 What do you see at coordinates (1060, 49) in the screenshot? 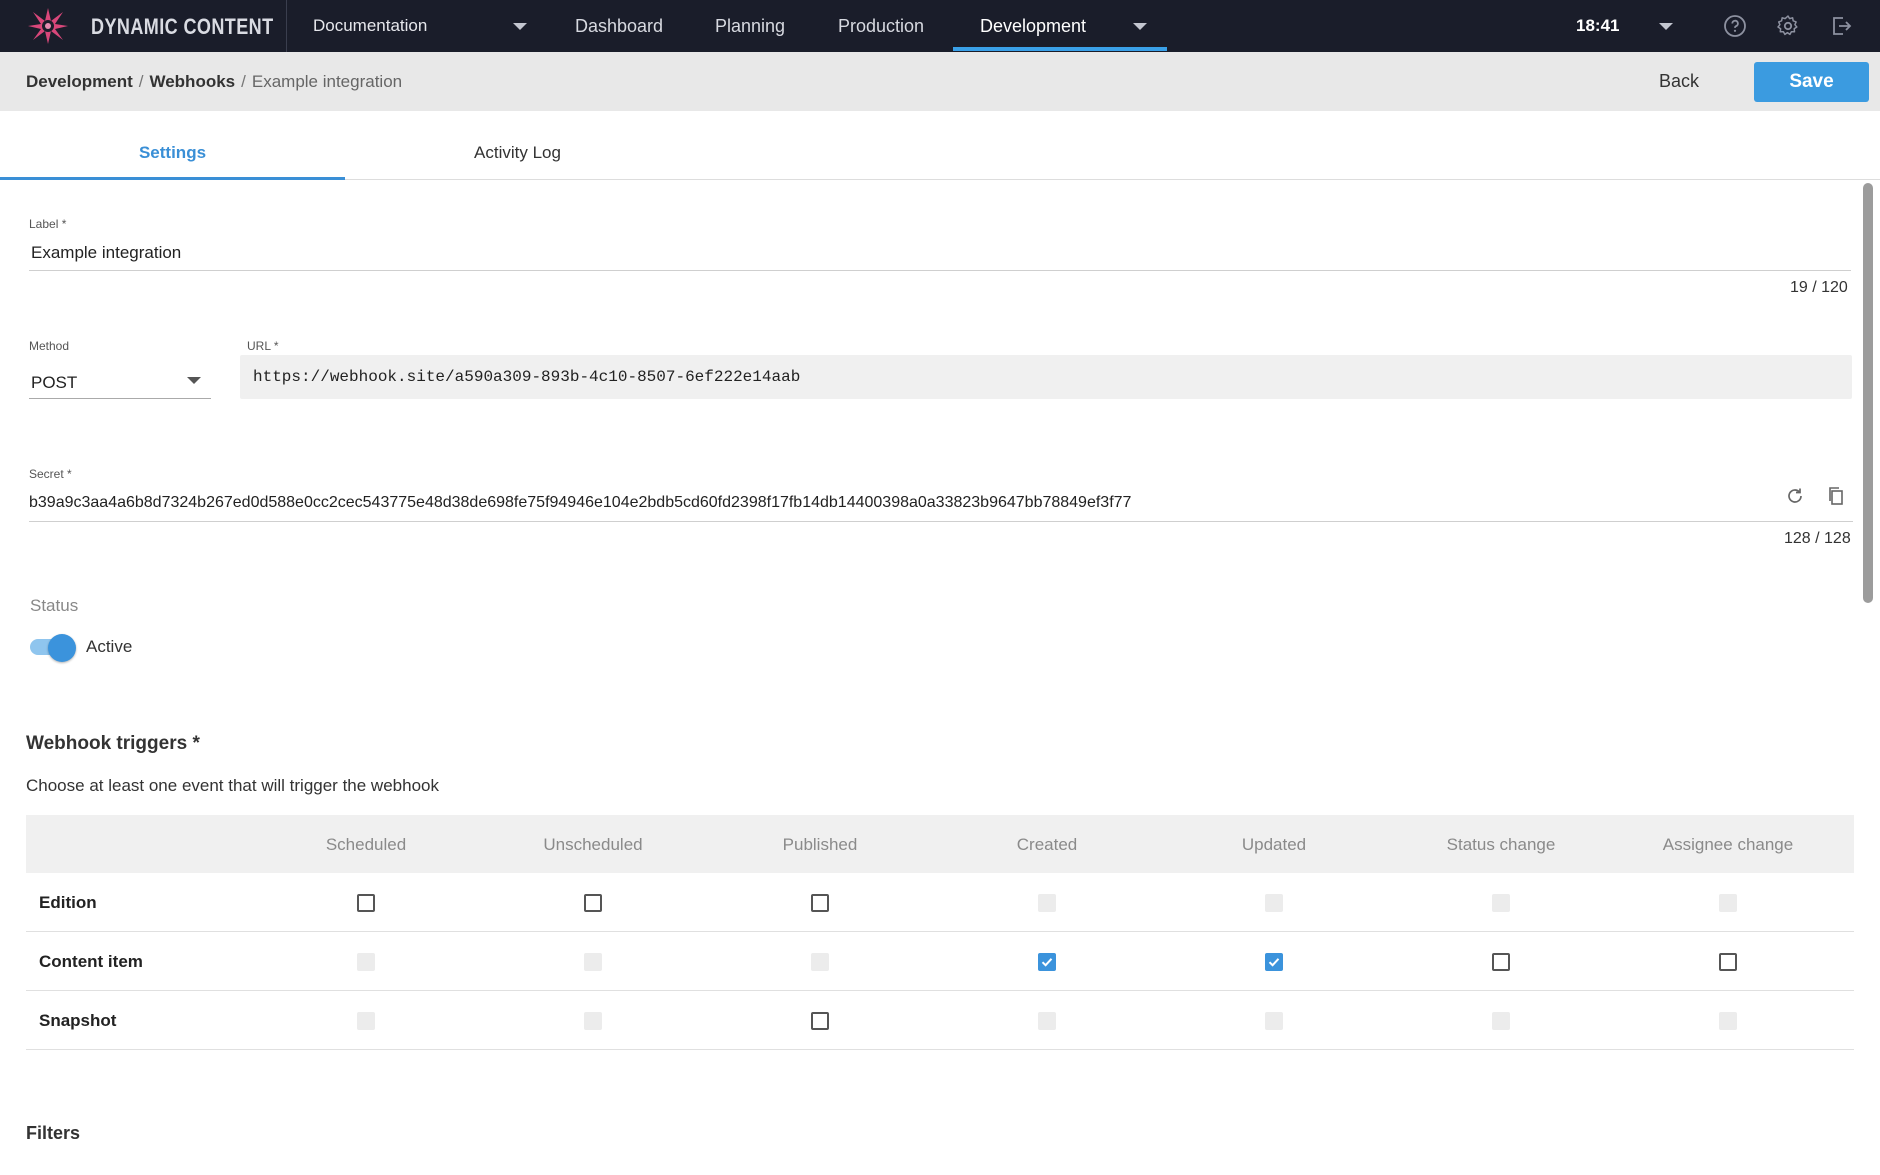
I see `active-nav-indicator` at bounding box center [1060, 49].